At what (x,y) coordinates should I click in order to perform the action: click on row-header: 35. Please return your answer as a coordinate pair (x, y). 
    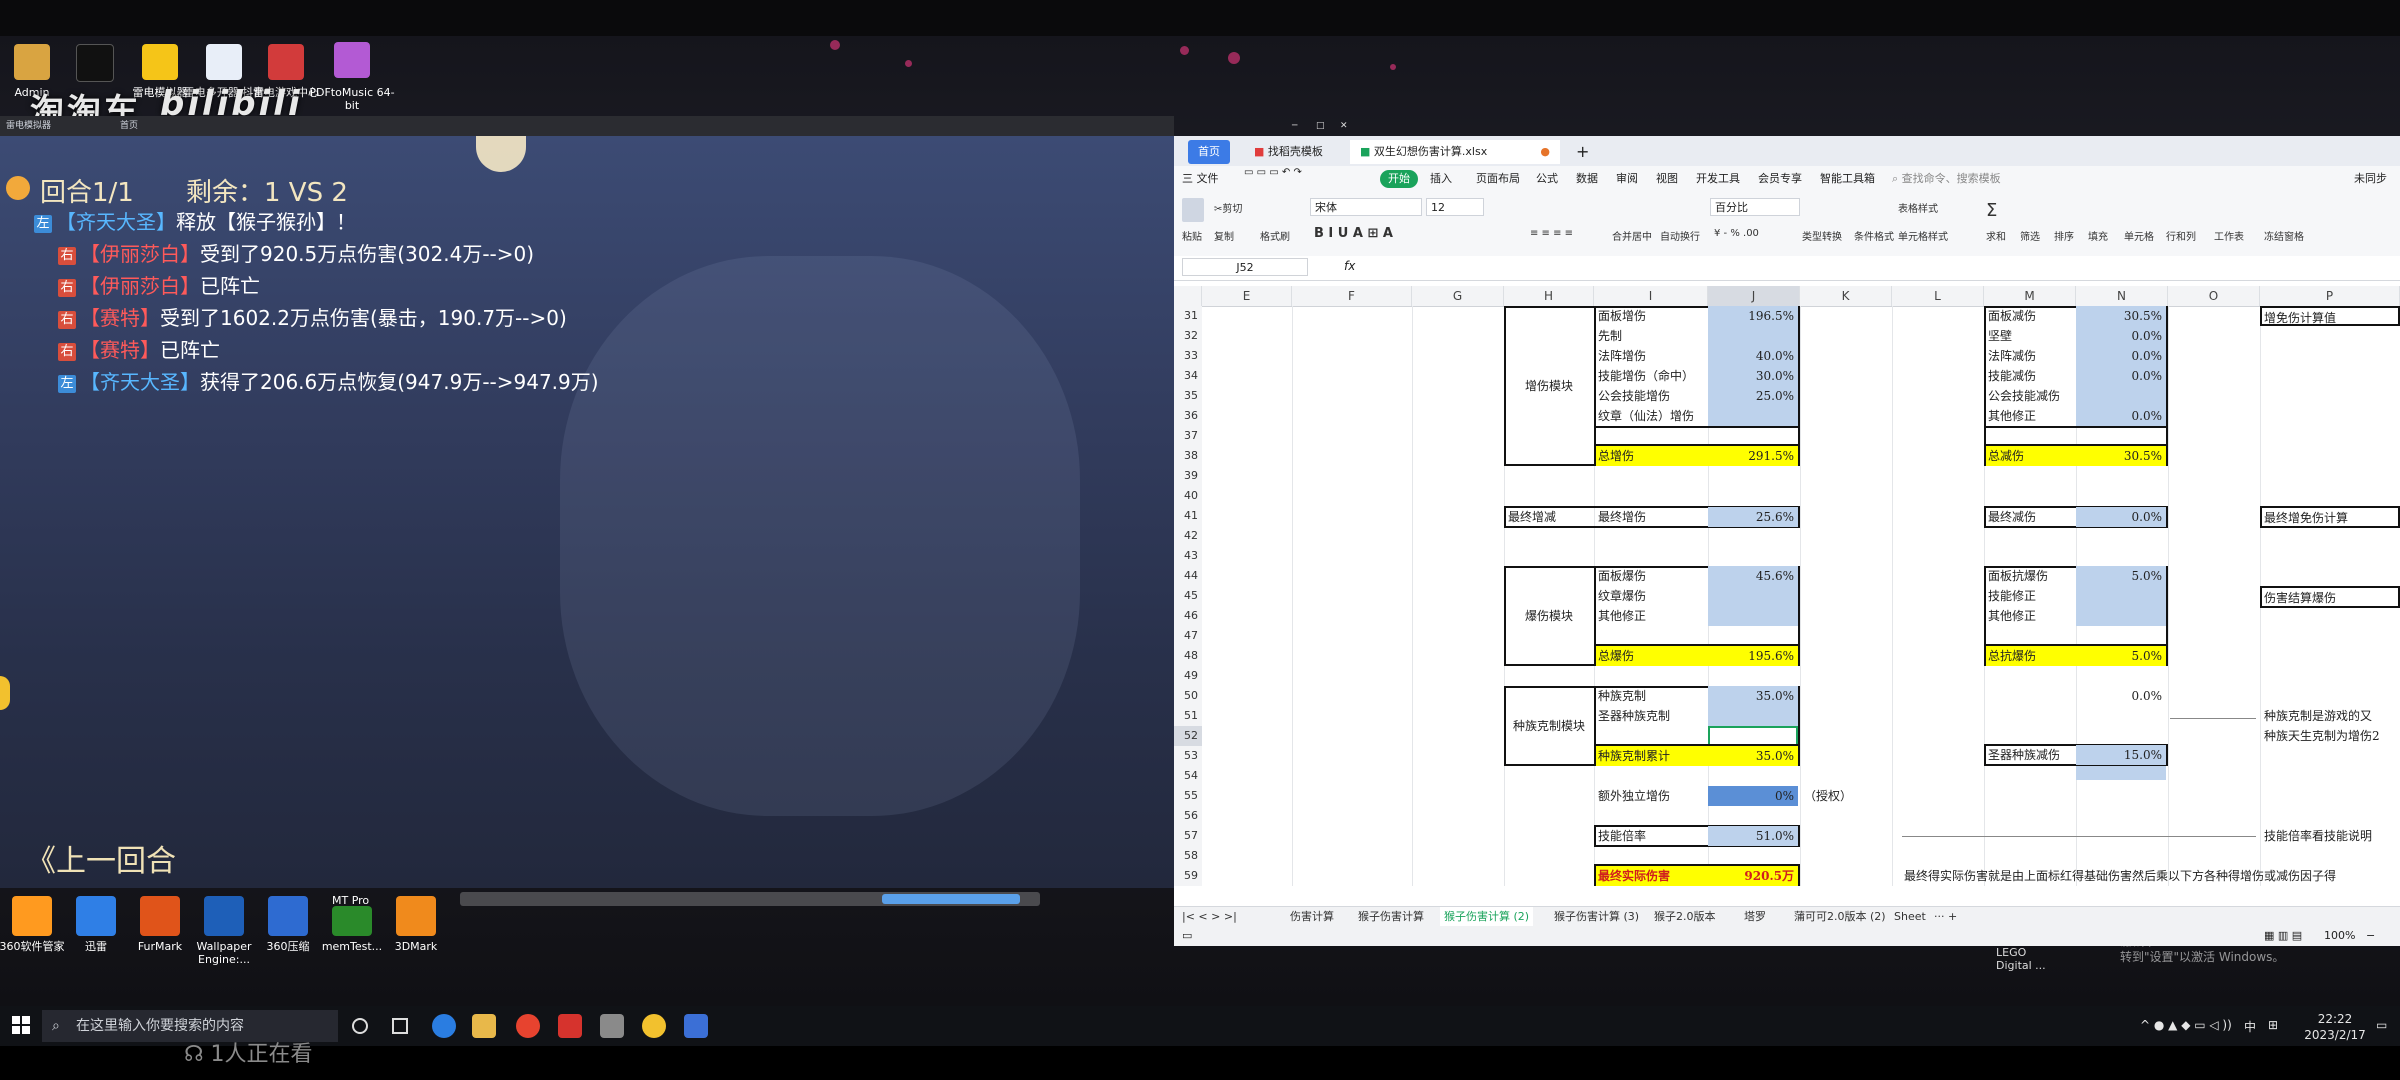
    Looking at the image, I should click on (1188, 396).